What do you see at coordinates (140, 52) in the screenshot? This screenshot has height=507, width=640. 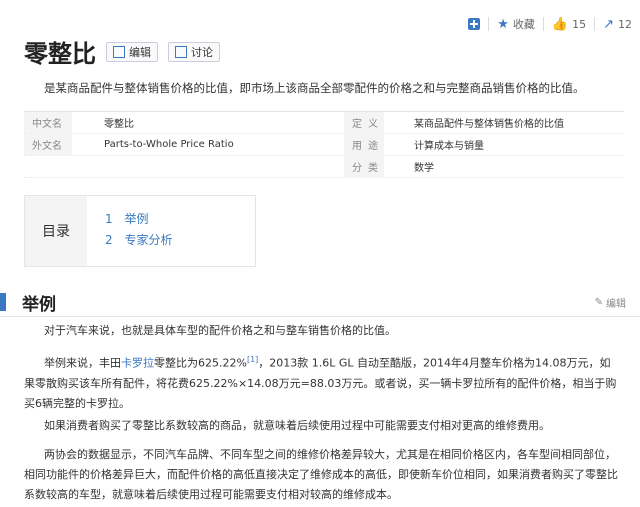 I see `edit-label: 编辑` at bounding box center [140, 52].